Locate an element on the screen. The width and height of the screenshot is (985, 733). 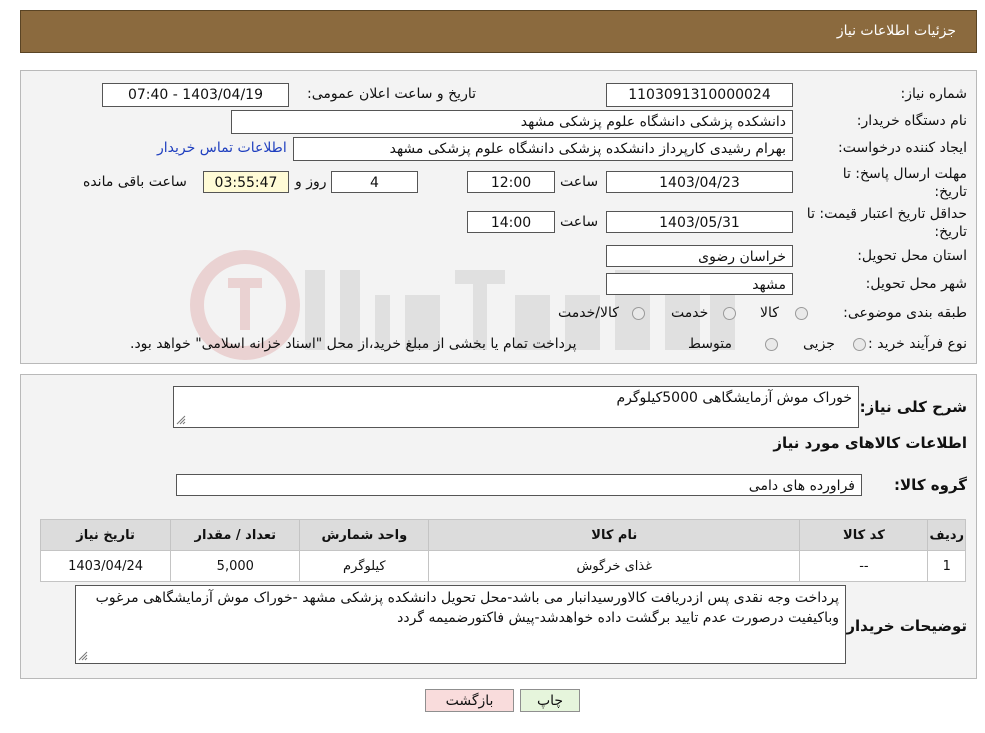
goods-info-title: اطلاعات کالاهای مورد نیاز is located at coordinates (870, 443).